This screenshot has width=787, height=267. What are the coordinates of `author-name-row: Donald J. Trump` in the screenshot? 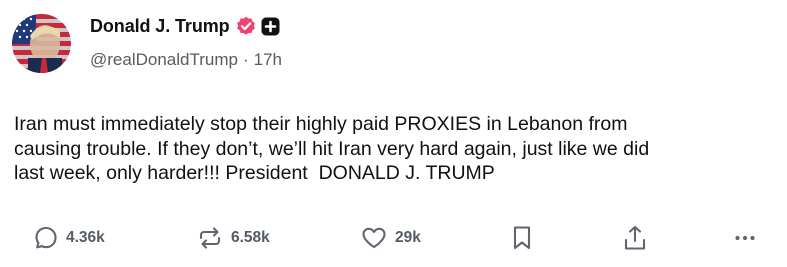 It's located at (185, 26).